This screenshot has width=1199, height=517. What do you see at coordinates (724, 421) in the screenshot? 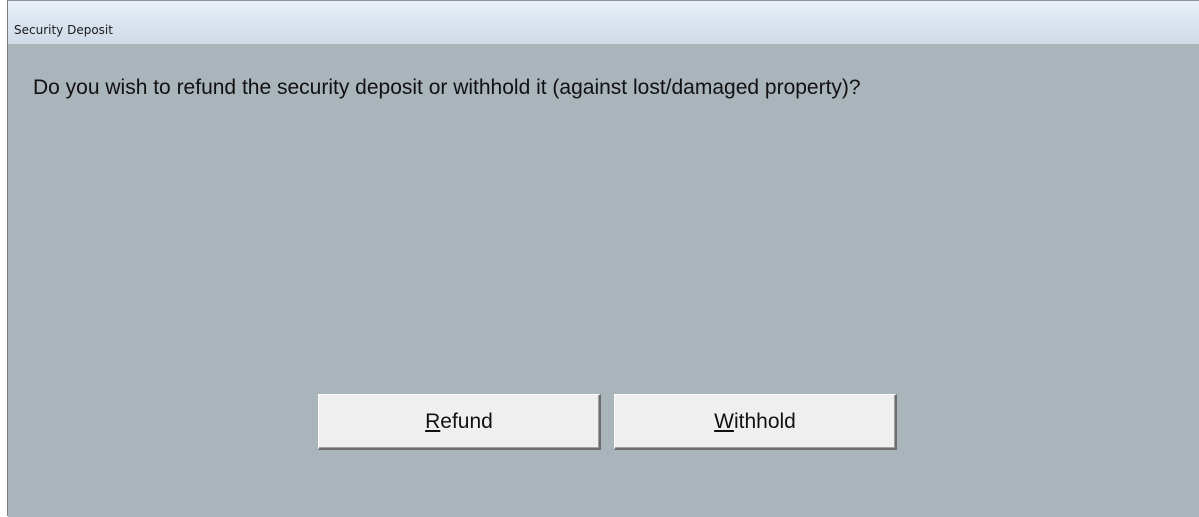
I see `withhold-mnemonic: W` at bounding box center [724, 421].